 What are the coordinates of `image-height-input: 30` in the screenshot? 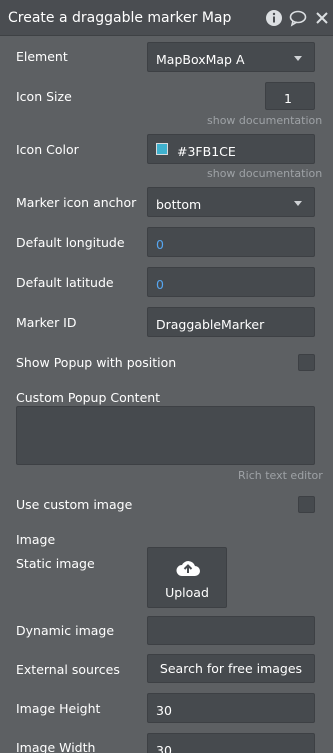 It's located at (231, 708).